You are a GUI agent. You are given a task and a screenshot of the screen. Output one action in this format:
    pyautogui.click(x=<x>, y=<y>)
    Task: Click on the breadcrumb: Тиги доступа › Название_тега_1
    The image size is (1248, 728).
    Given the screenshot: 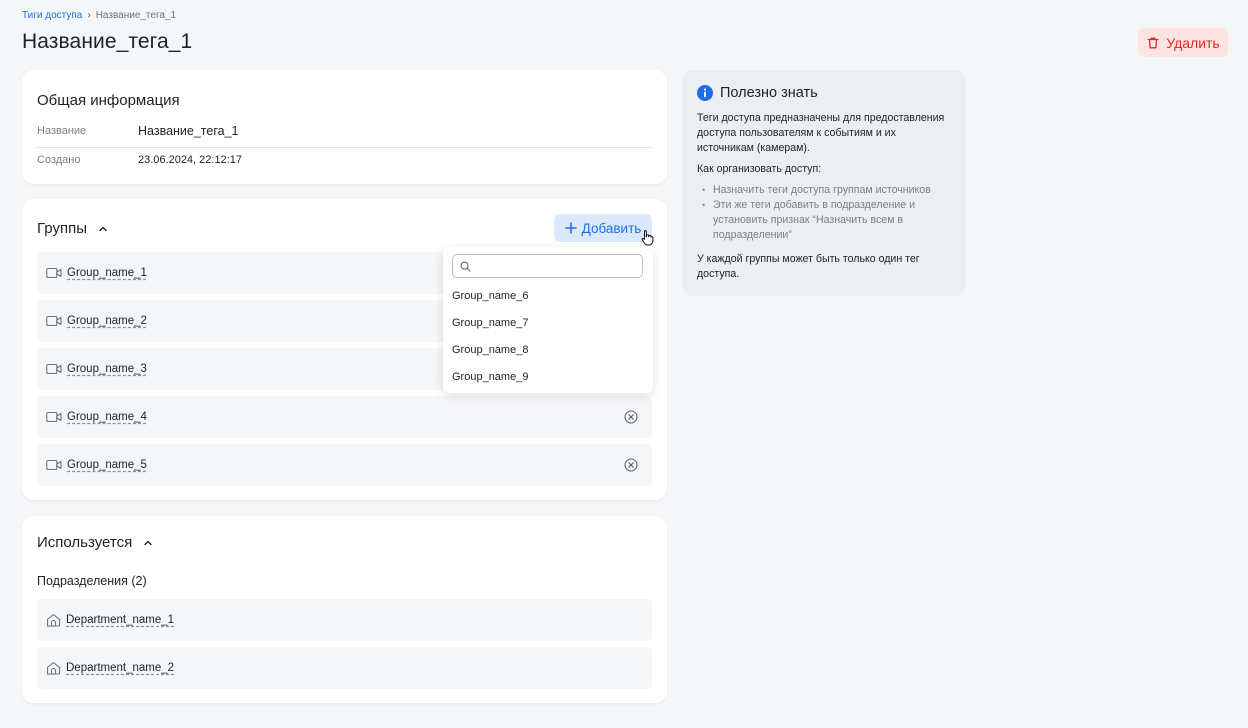 What is the action you would take?
    pyautogui.click(x=99, y=15)
    